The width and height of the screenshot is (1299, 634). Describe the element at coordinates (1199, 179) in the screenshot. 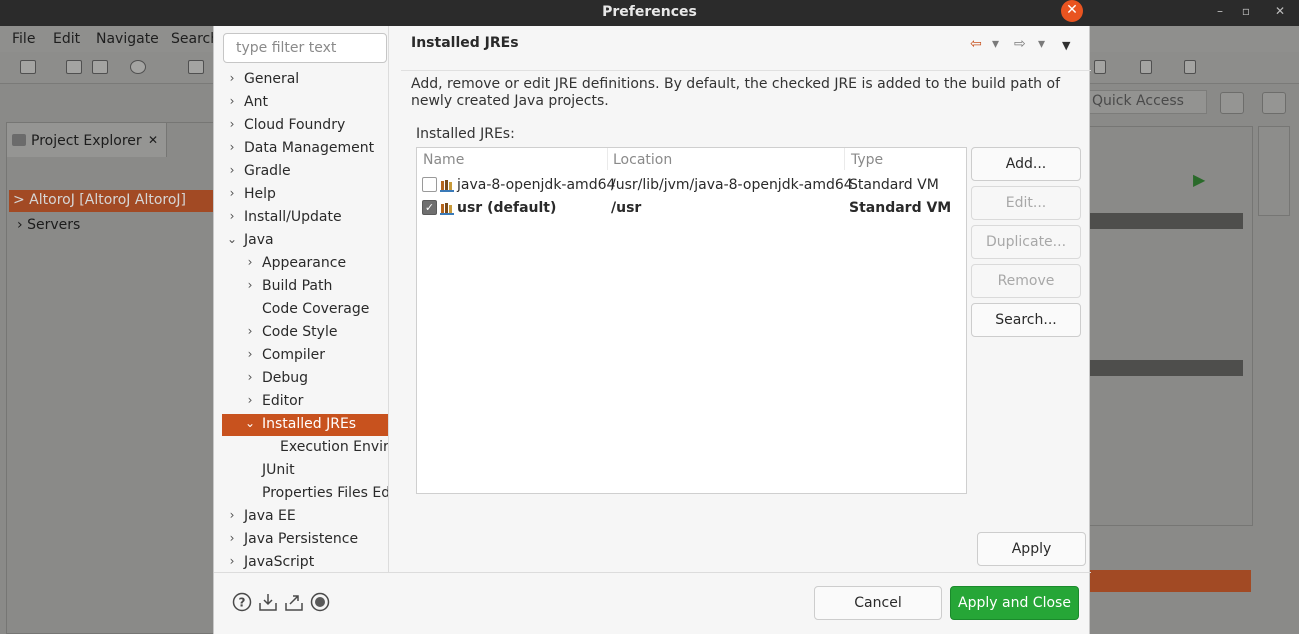

I see `run-icon: ▶` at that location.